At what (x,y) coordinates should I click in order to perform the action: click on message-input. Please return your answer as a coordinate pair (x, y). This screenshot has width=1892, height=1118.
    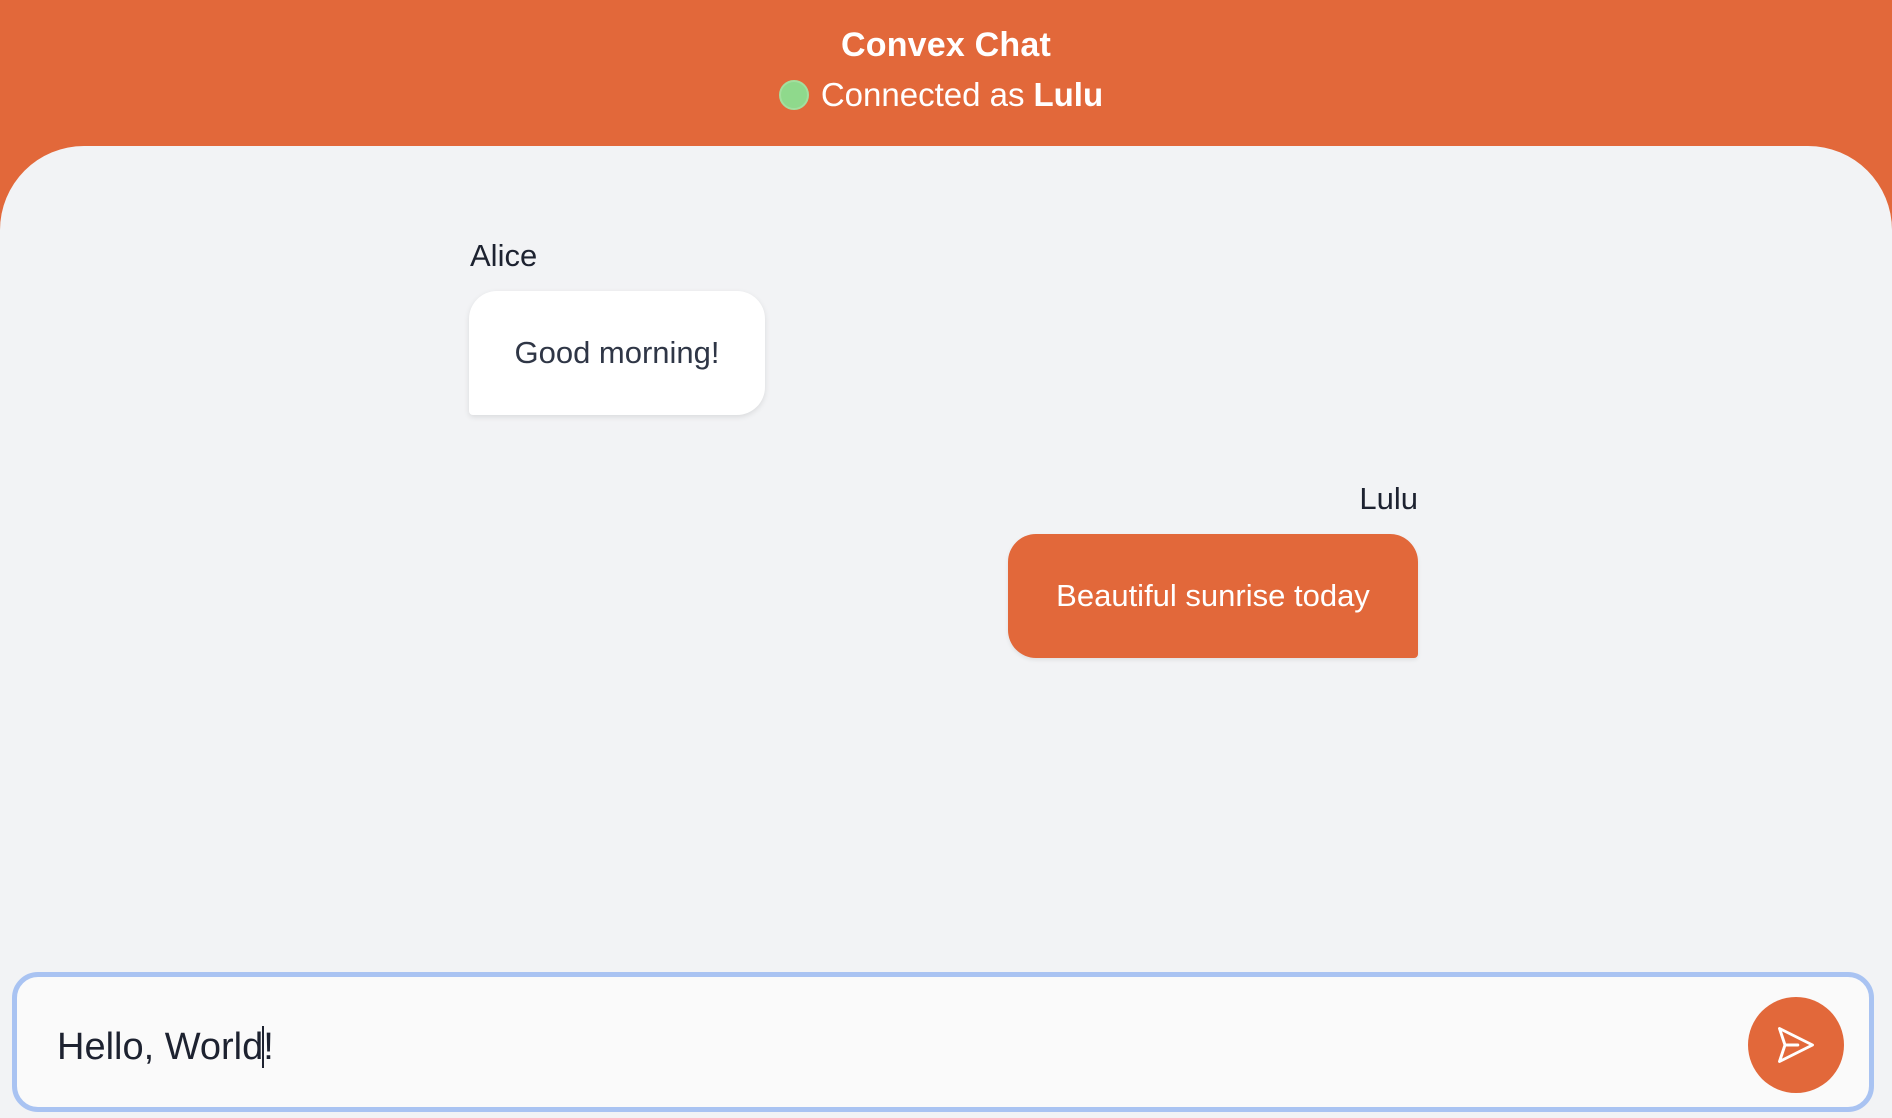
    Looking at the image, I should click on (857, 1047).